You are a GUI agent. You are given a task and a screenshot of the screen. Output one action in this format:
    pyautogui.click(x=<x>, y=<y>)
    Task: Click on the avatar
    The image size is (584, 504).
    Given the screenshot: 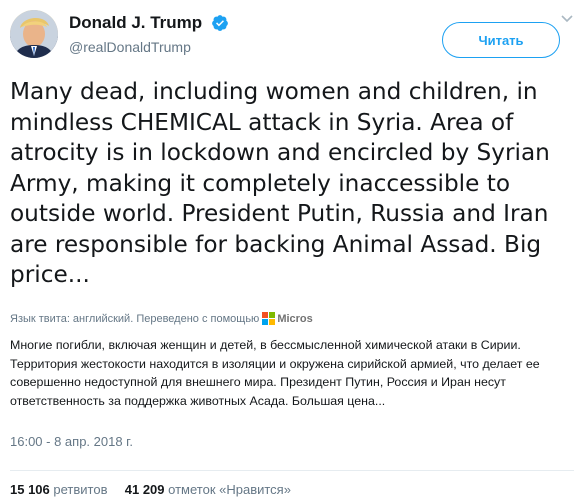 What is the action you would take?
    pyautogui.click(x=34, y=34)
    